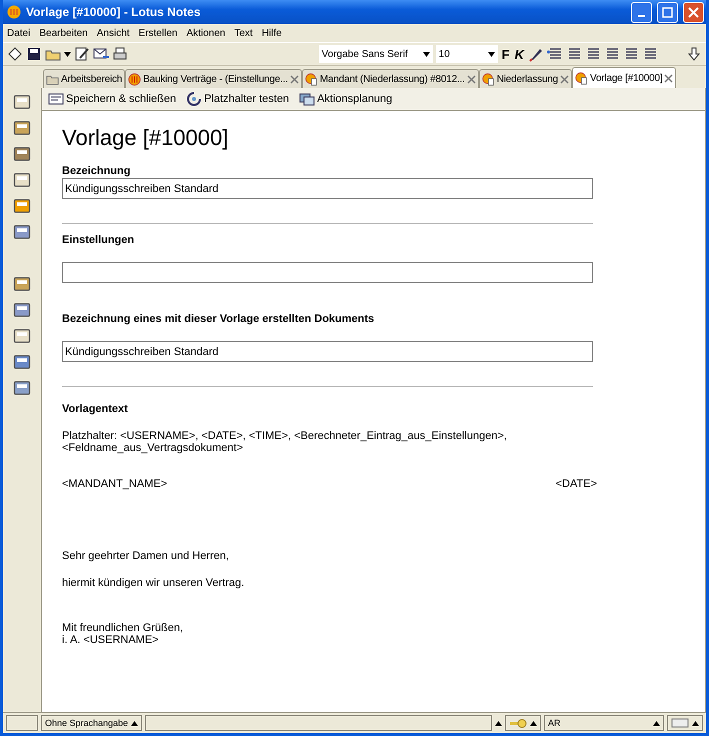 This screenshot has width=709, height=736. I want to click on field-label: Bezeichnung eines mit dieser Vorlage erstellten Dokuments, so click(219, 319).